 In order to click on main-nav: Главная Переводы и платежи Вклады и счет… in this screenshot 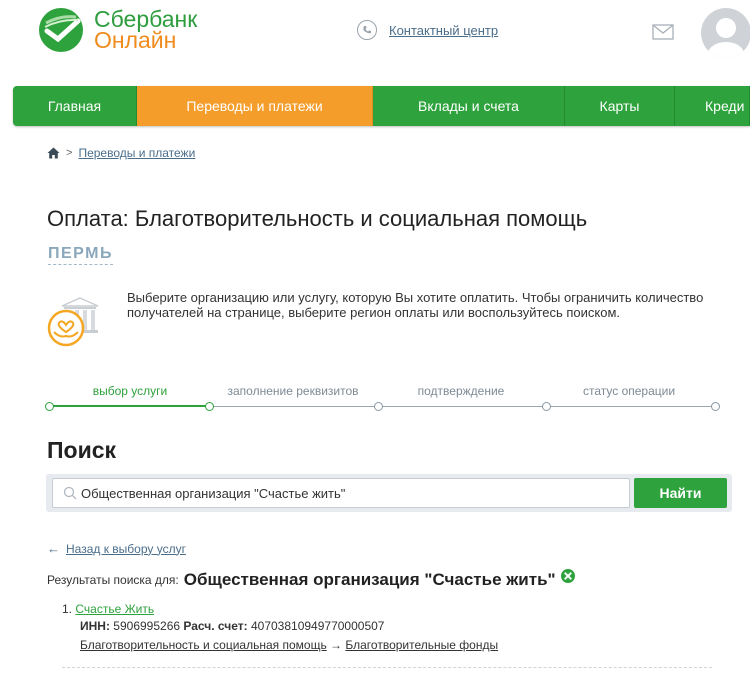, I will do `click(381, 106)`.